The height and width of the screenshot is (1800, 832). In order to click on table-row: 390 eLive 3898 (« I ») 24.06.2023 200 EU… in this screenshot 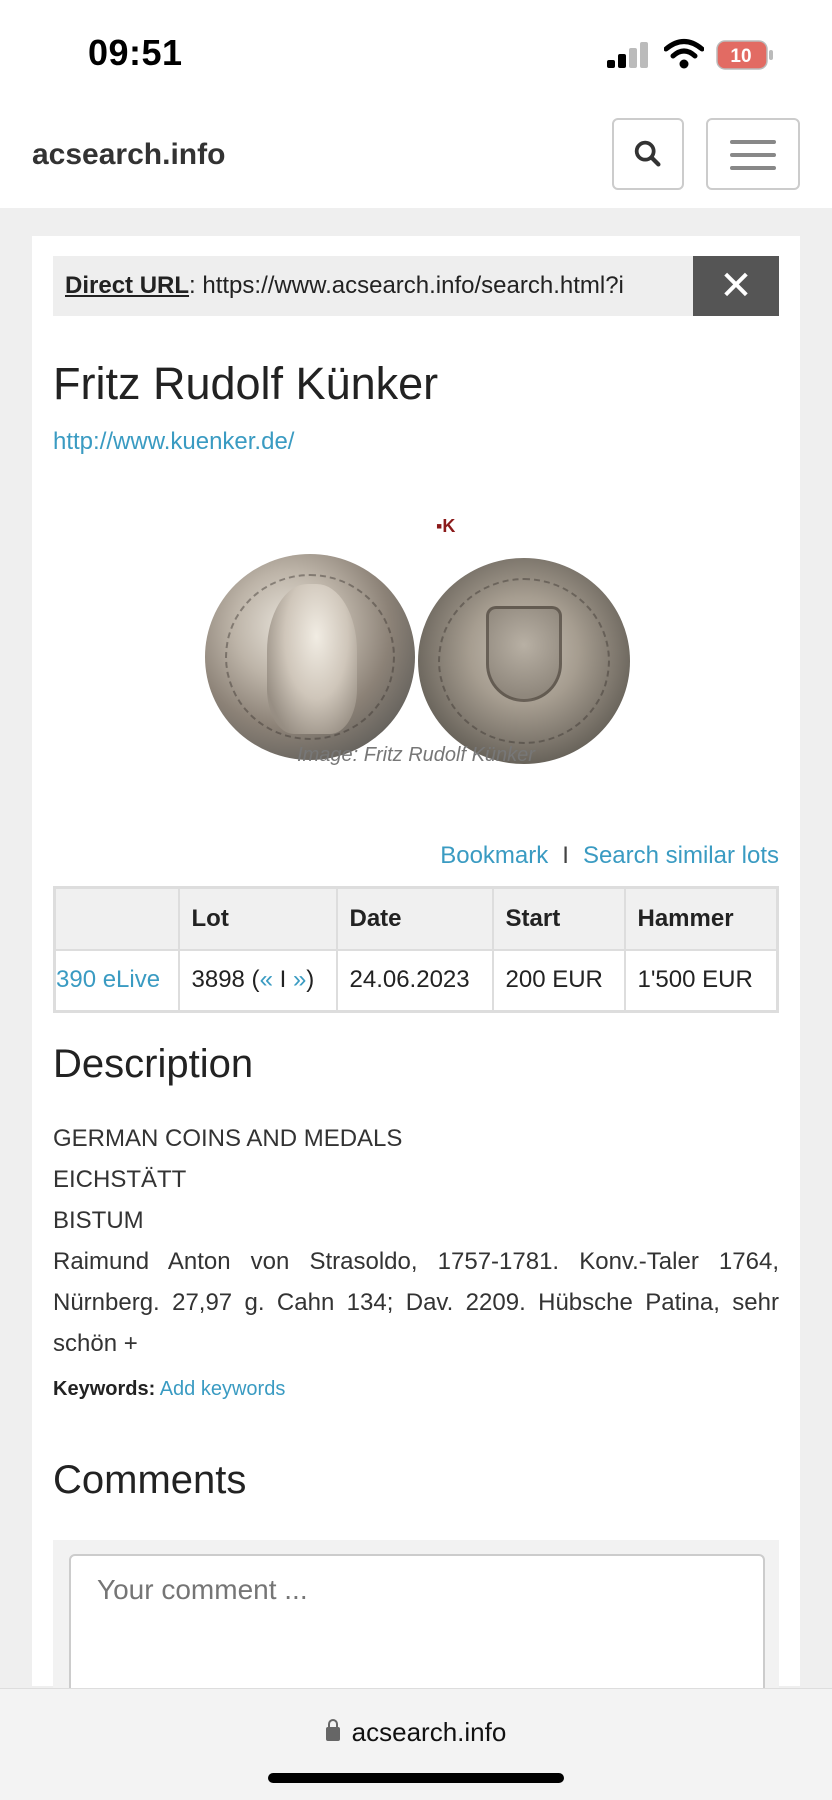, I will do `click(416, 980)`.